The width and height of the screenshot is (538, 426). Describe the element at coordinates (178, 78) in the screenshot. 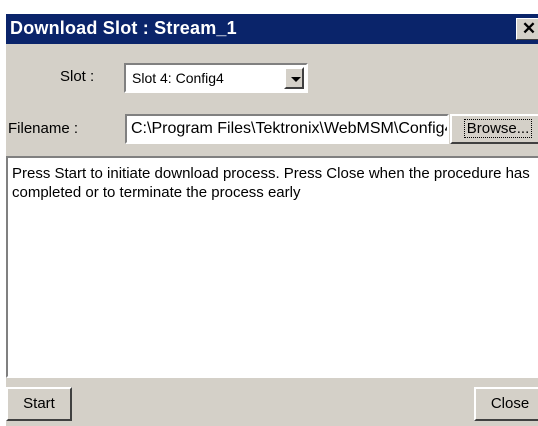

I see `slot-selected-value: Slot 4: Config4` at that location.